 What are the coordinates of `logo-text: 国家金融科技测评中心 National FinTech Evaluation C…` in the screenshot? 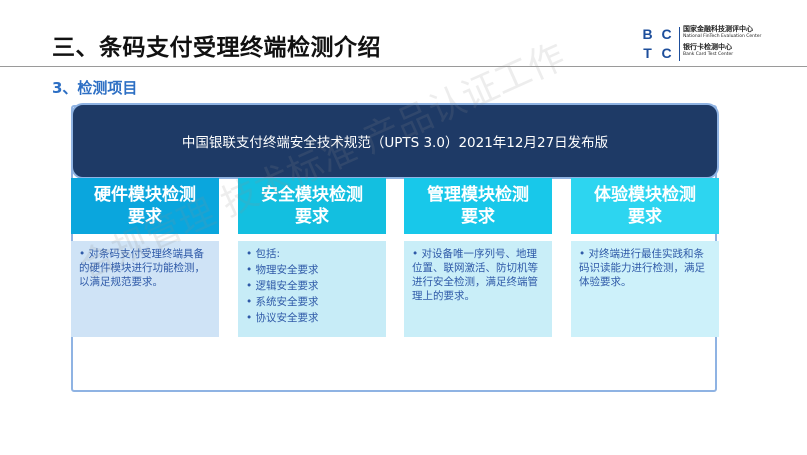 It's located at (722, 41).